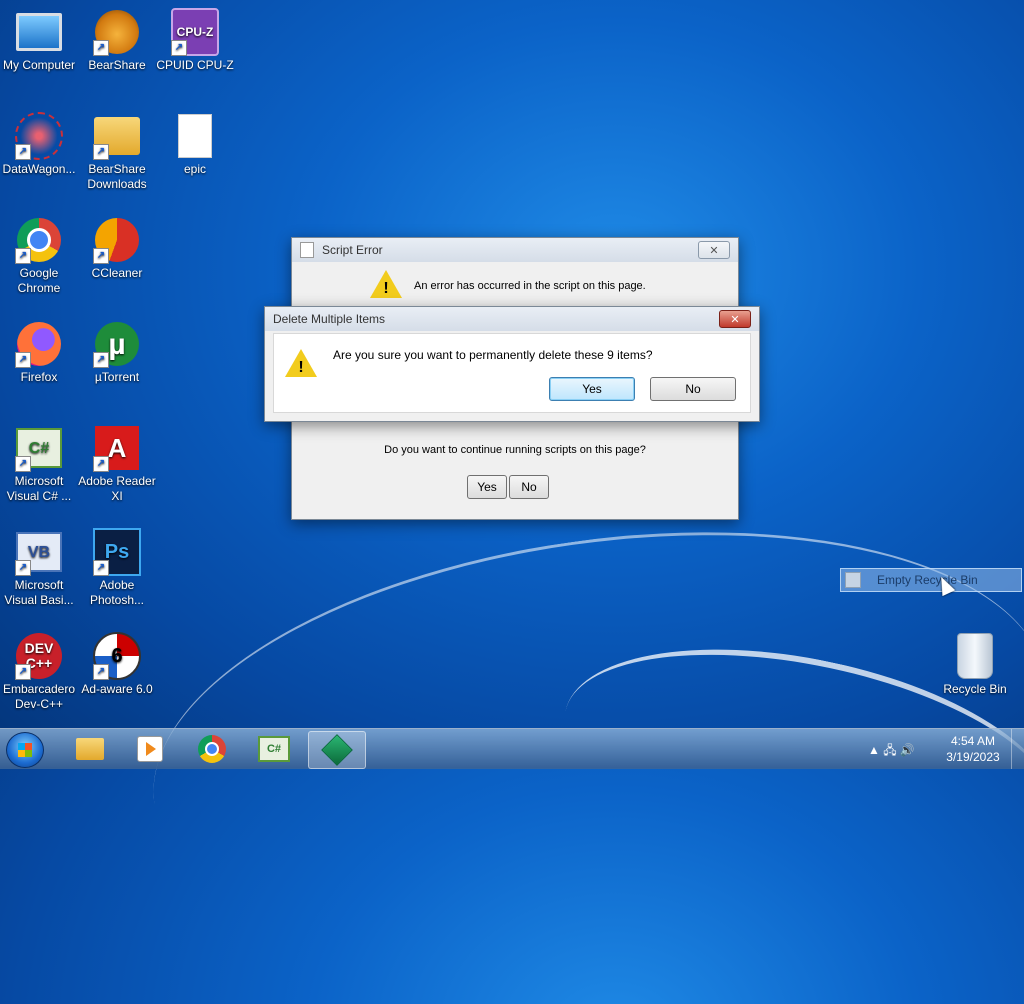  Describe the element at coordinates (39, 448) in the screenshot. I see `csharp-icon: C# ↗` at that location.